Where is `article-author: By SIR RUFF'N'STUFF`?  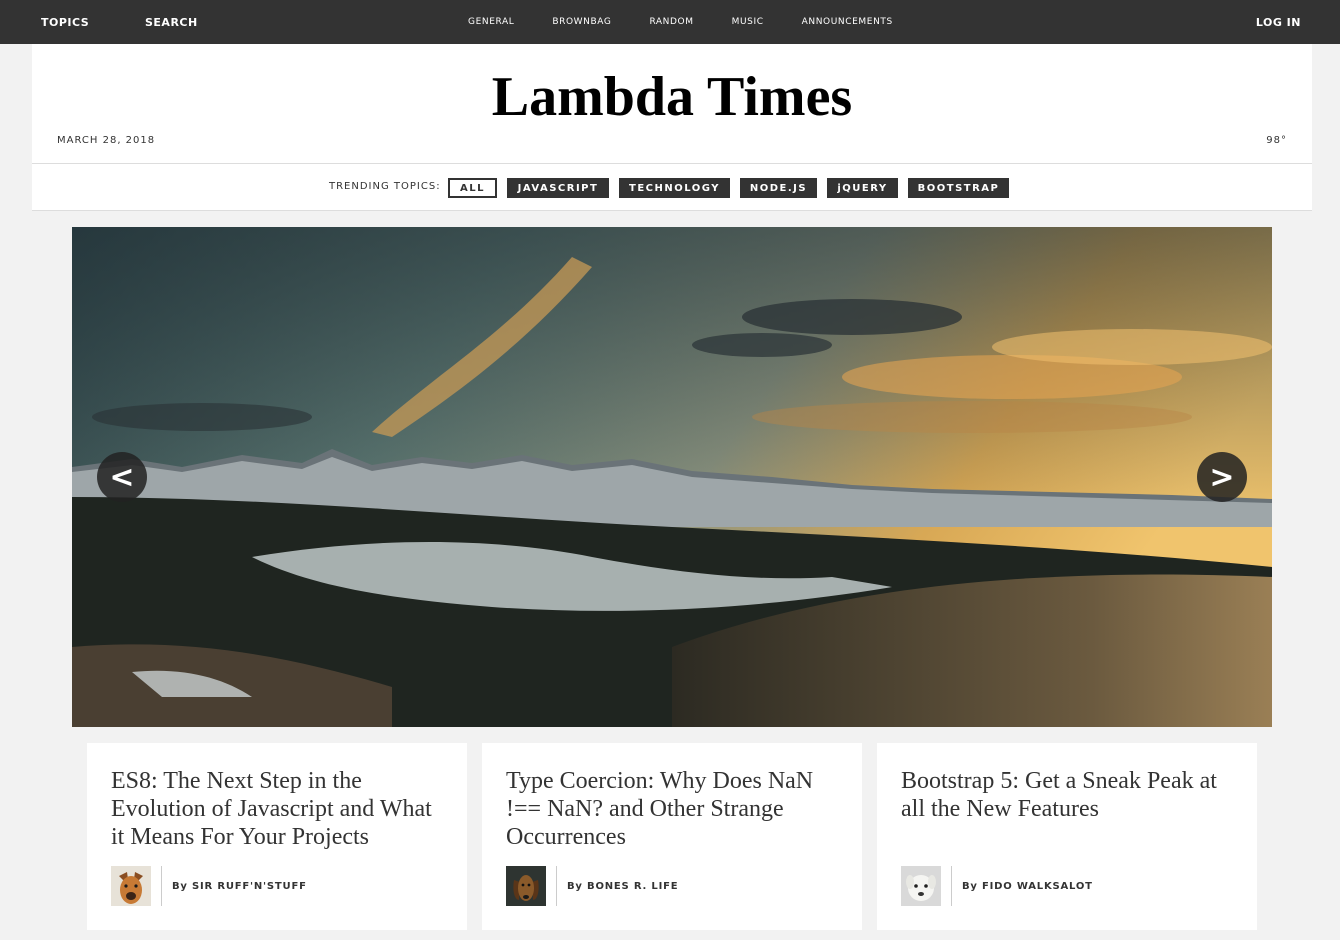 article-author: By SIR RUFF'N'STUFF is located at coordinates (239, 886).